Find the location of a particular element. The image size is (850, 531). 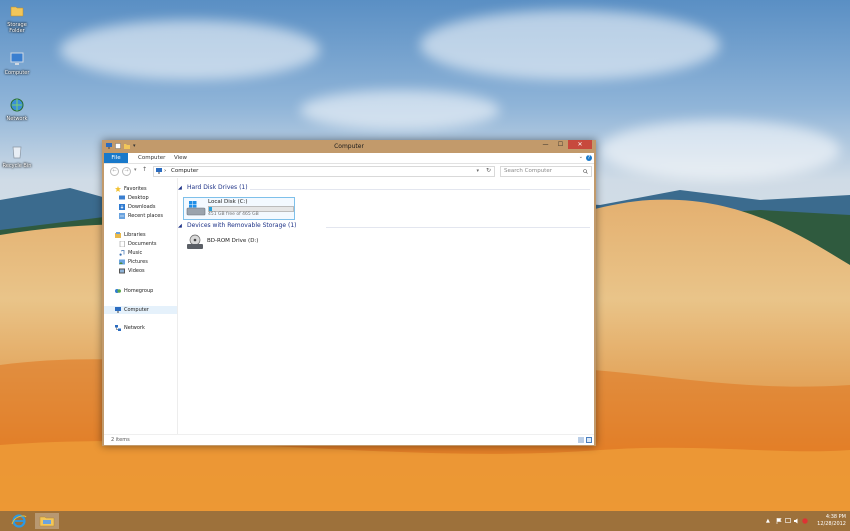

action-center-icon is located at coordinates (779, 521).